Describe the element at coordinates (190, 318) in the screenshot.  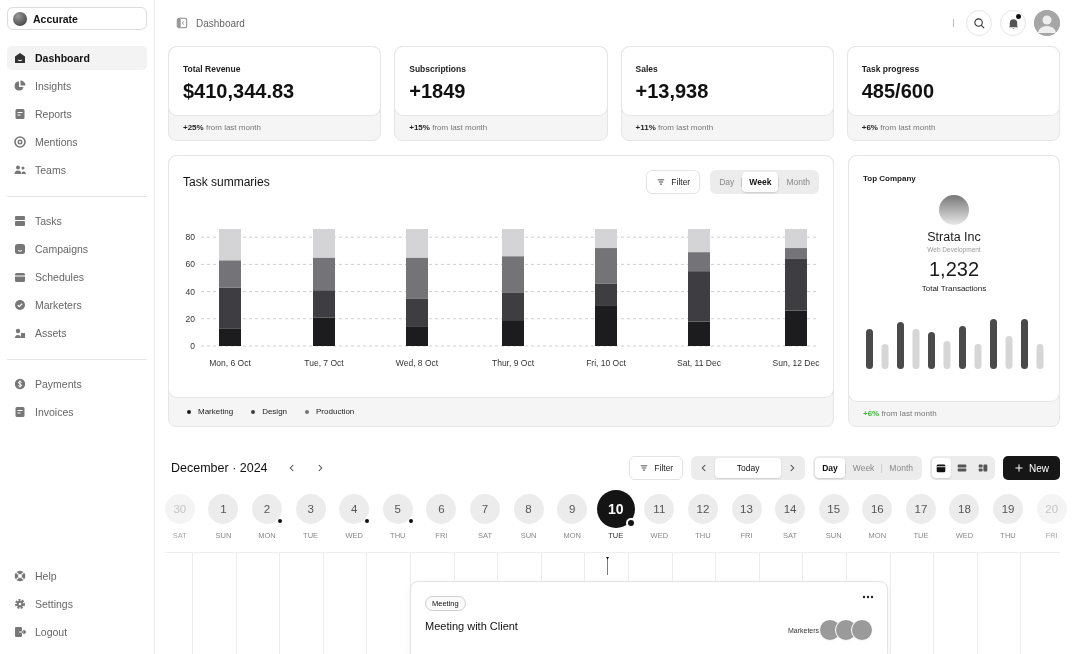
I see `axis-label: 20` at that location.